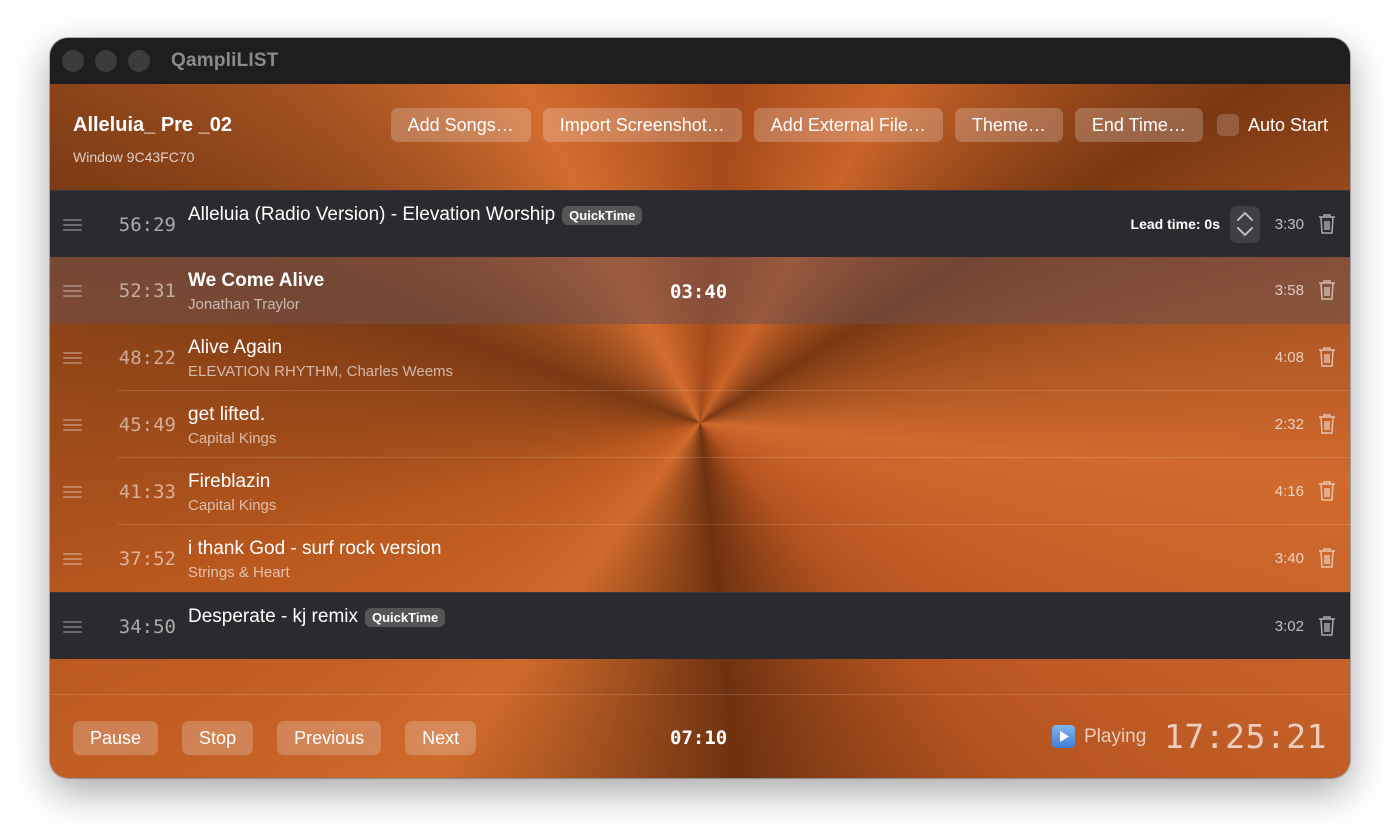  Describe the element at coordinates (1245, 224) in the screenshot. I see `lead-time-stepper` at that location.